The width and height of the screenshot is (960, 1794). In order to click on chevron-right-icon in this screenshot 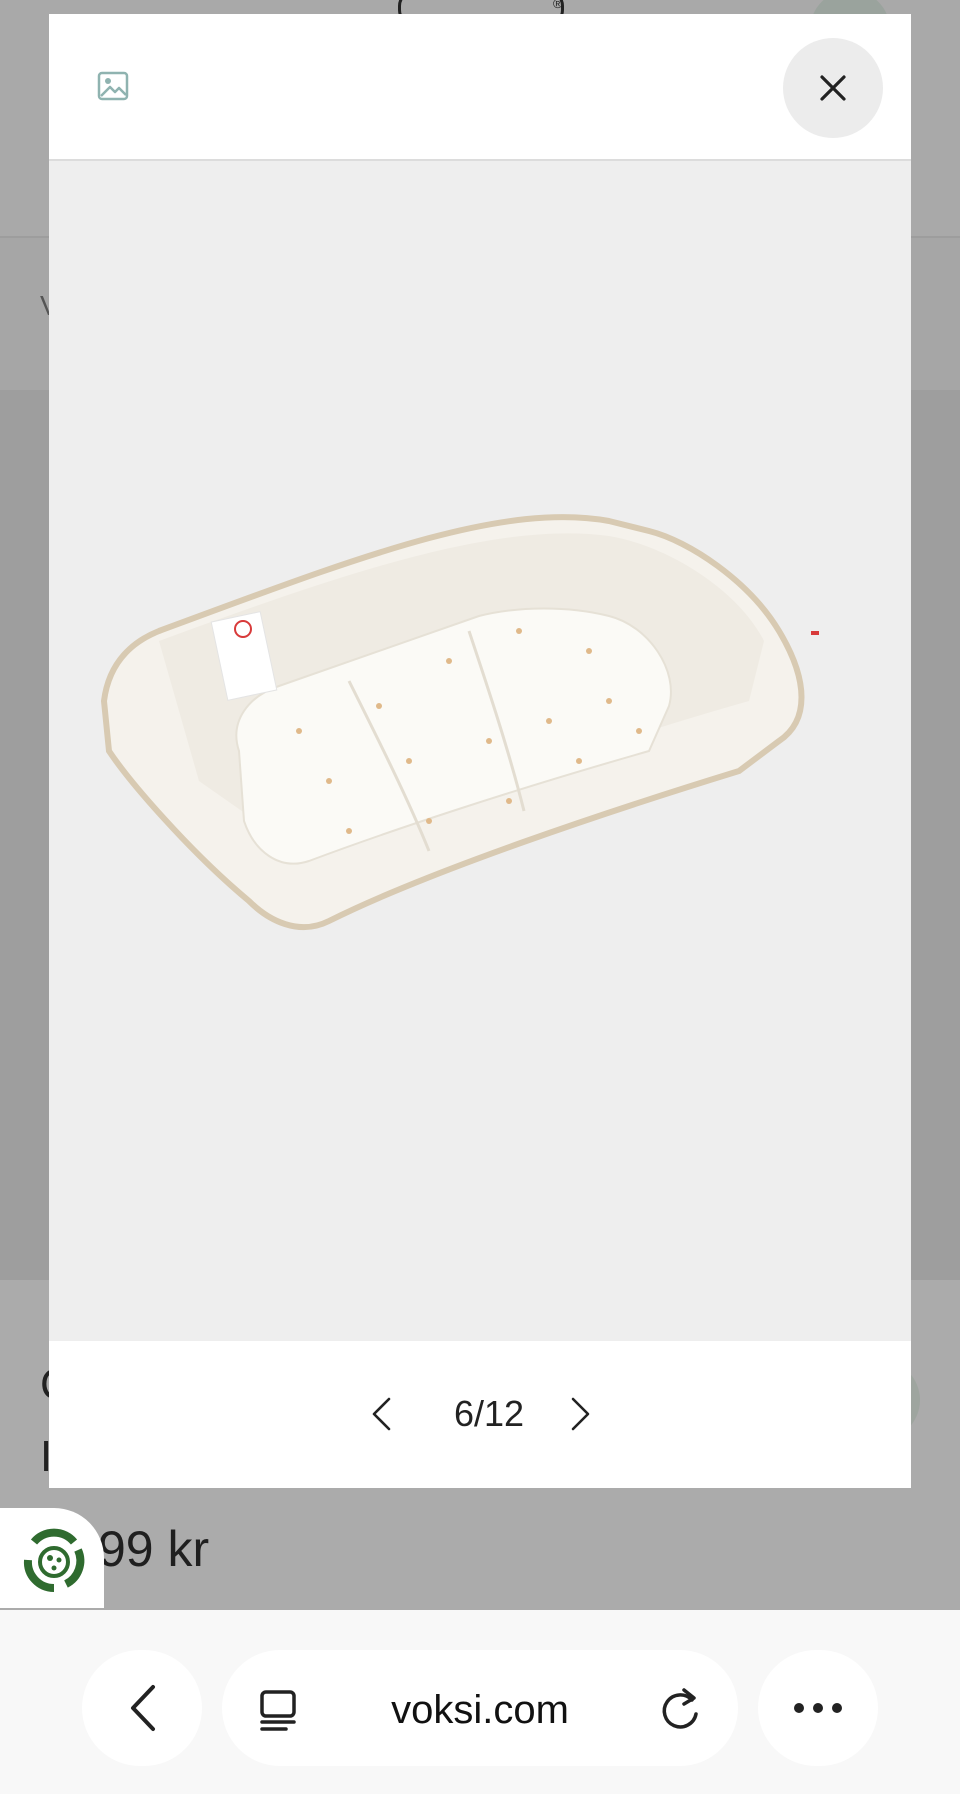, I will do `click(580, 1414)`.